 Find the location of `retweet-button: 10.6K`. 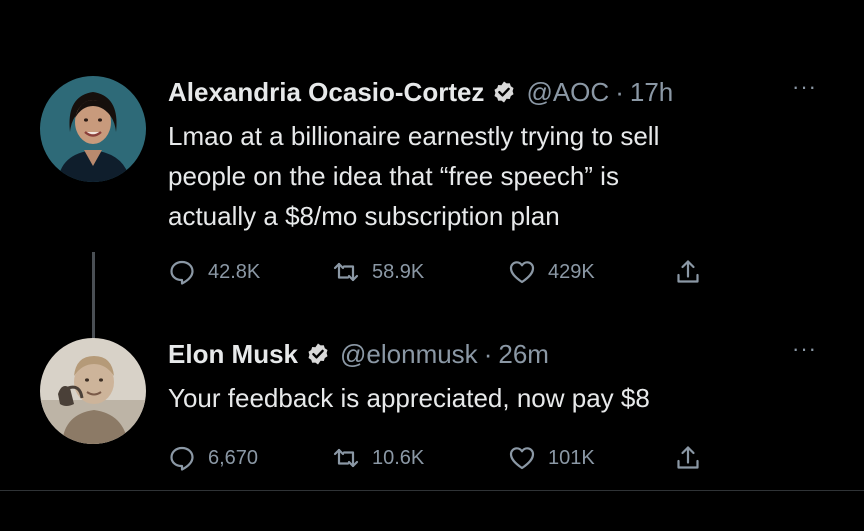

retweet-button: 10.6K is located at coordinates (378, 458).